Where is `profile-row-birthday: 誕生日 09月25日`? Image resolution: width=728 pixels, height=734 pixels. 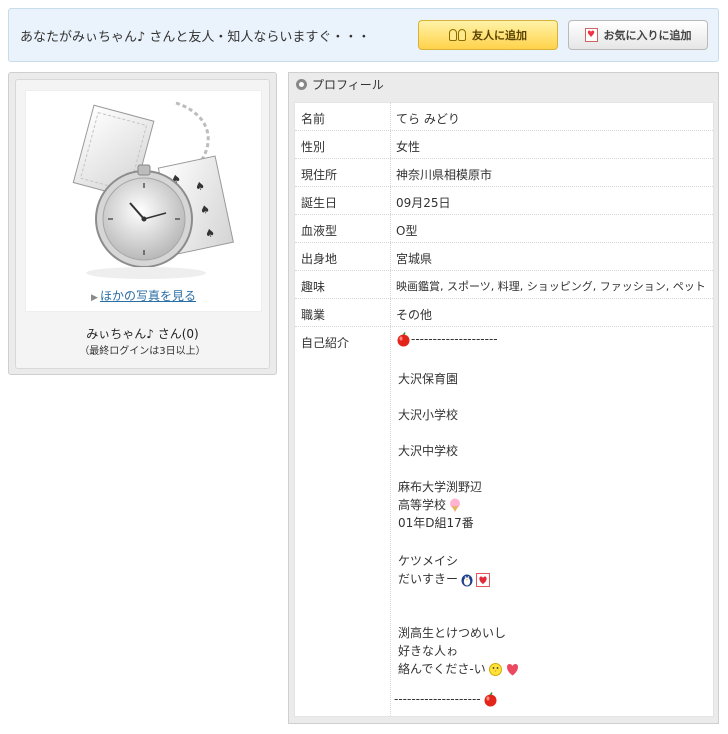 profile-row-birthday: 誕生日 09月25日 is located at coordinates (504, 201).